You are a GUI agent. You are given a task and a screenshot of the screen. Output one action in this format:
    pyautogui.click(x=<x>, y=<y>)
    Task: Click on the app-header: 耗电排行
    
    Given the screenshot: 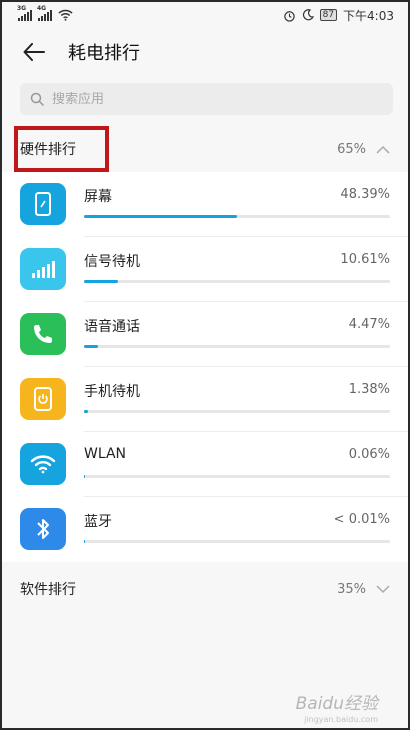 What is the action you would take?
    pyautogui.click(x=205, y=52)
    